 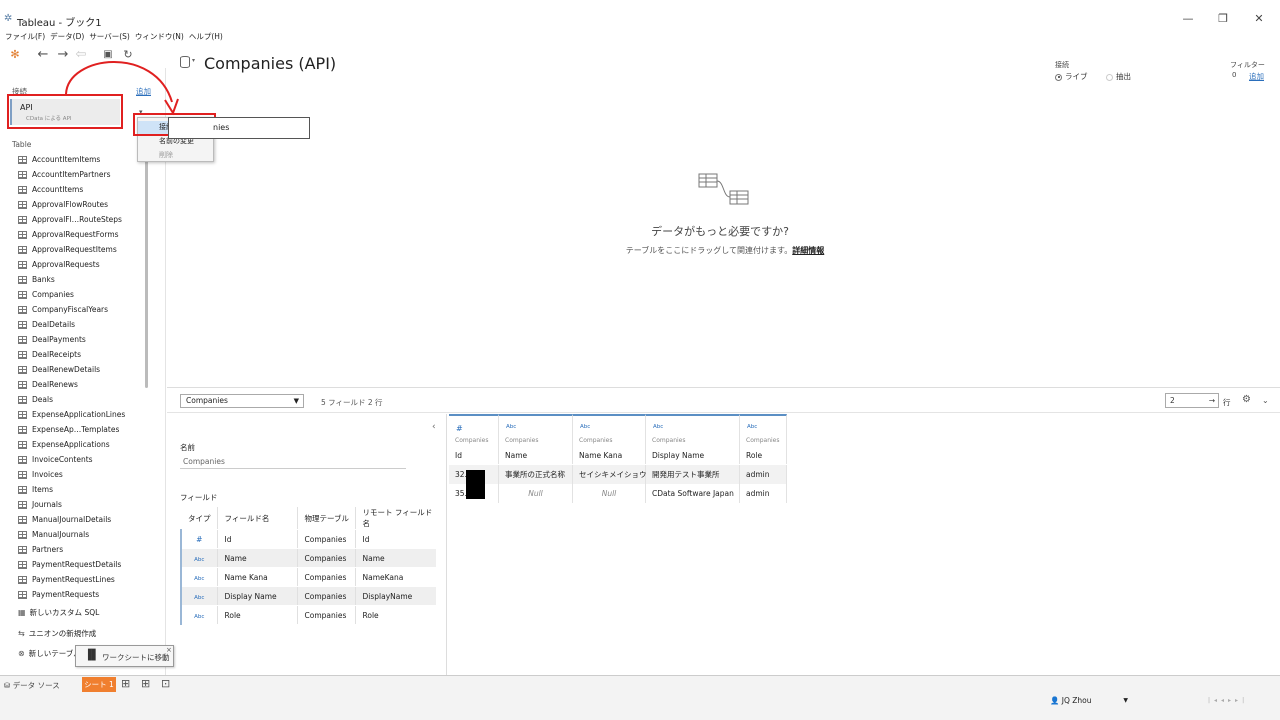 I want to click on table-item: ApprovalRequests, so click(x=84, y=264).